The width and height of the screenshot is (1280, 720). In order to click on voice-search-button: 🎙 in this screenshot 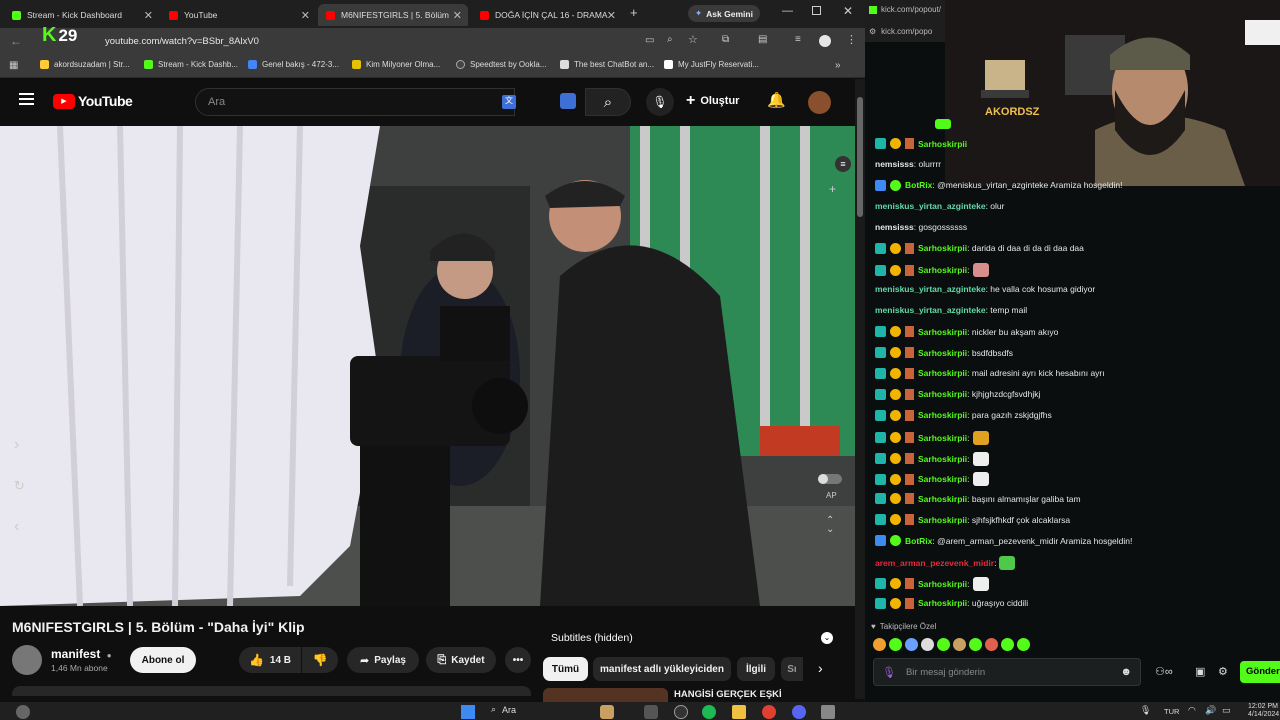, I will do `click(660, 102)`.